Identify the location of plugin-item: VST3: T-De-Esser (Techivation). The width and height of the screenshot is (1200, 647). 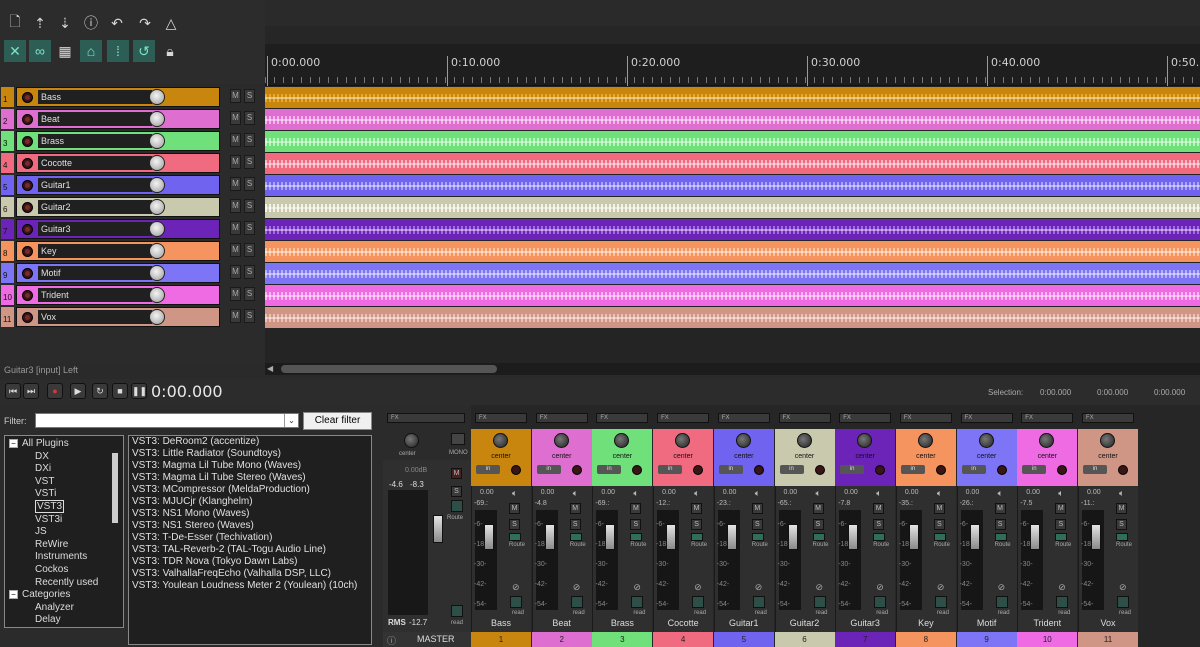
(250, 538).